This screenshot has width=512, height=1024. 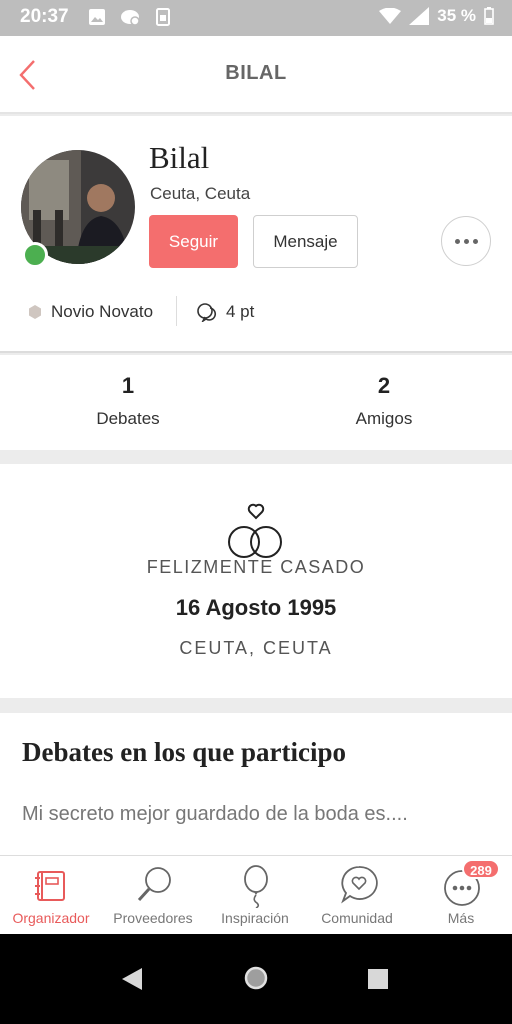 I want to click on system-nav-bar, so click(x=256, y=979).